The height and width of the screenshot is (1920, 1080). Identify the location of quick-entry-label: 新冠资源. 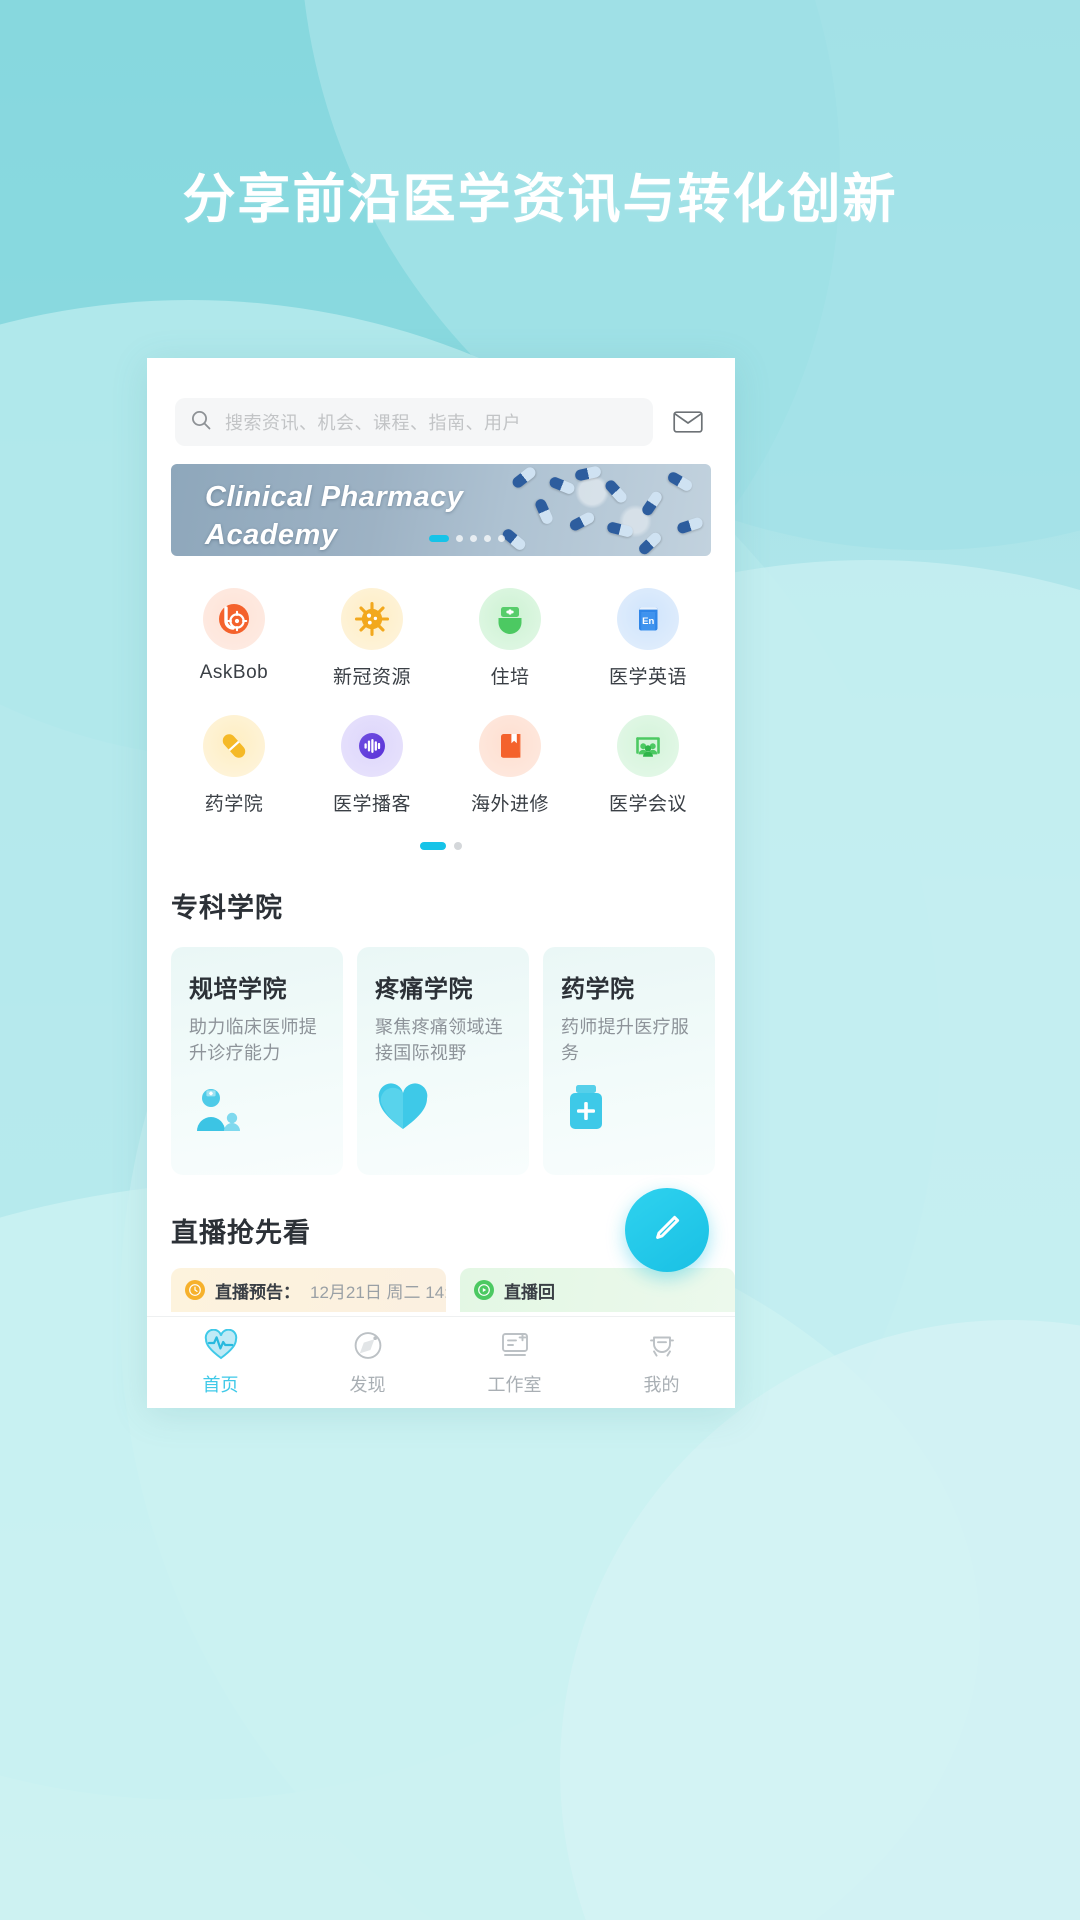
(371, 677).